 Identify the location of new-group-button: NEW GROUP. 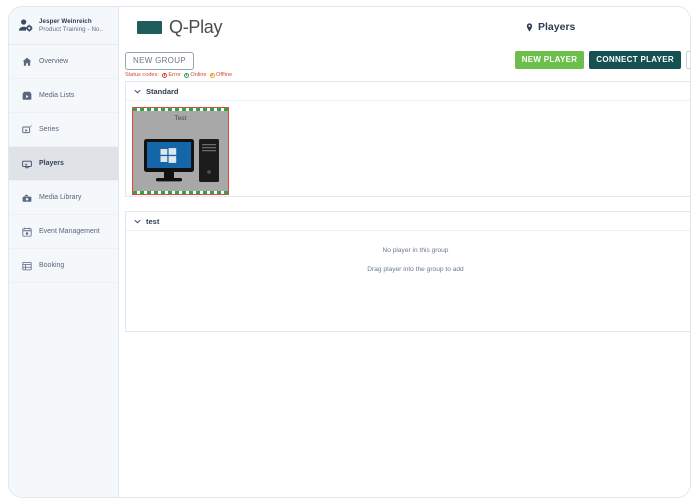
(159, 61).